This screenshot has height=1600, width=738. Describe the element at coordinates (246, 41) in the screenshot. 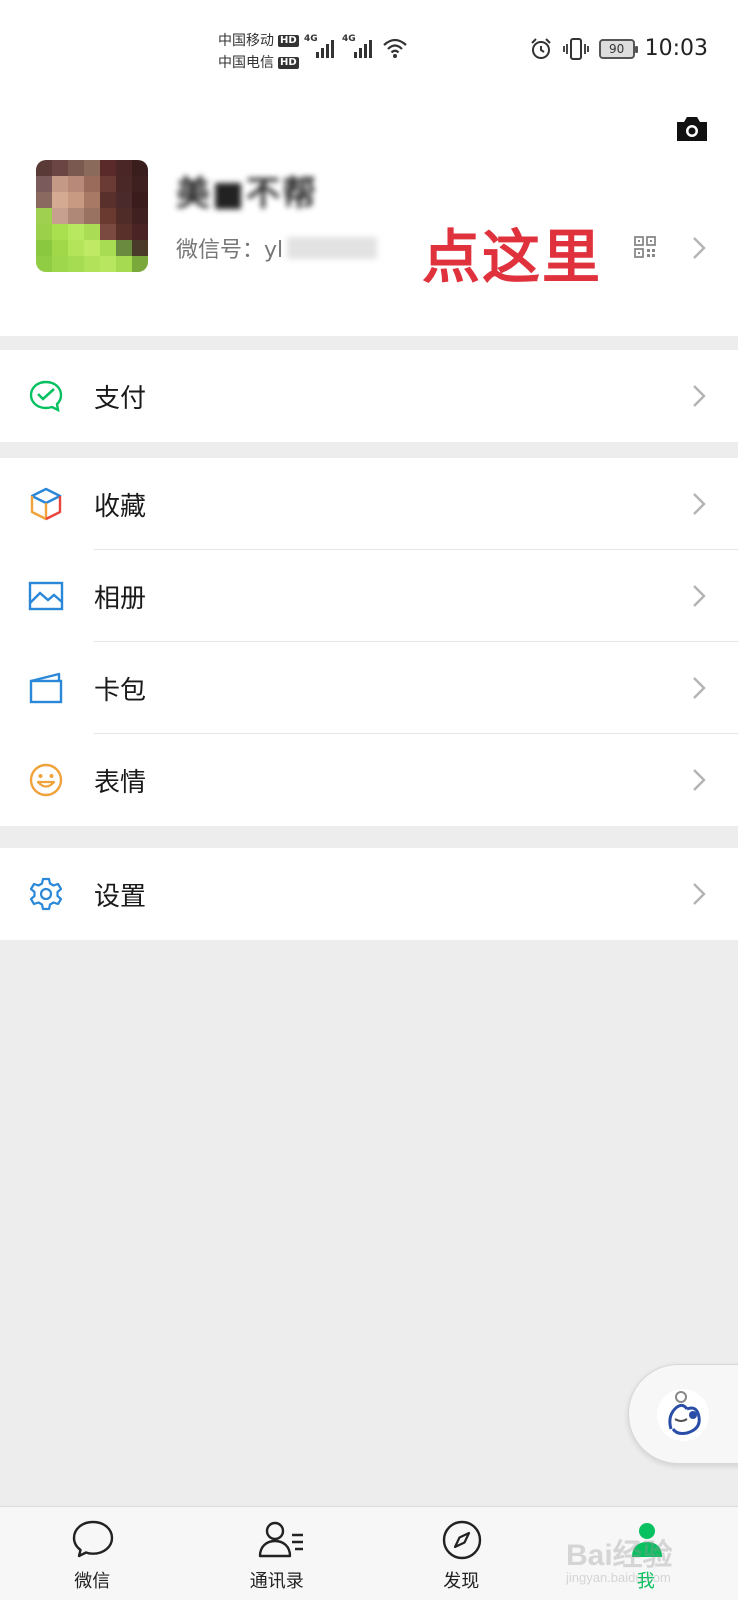

I see `carrier-1: 中国移动` at that location.